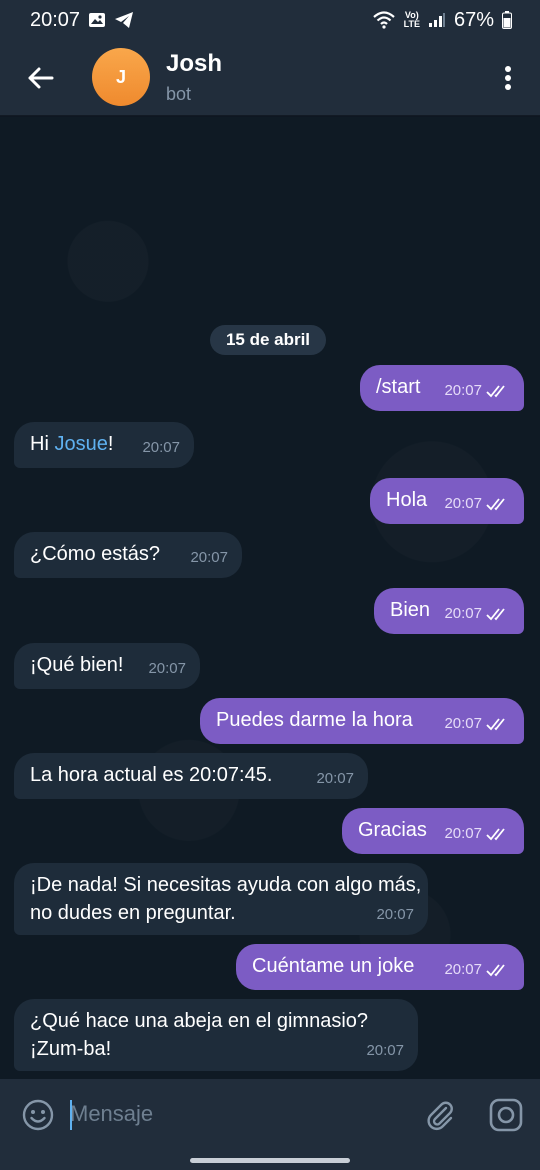 This screenshot has height=1170, width=540. I want to click on message-text: Hola, so click(407, 500).